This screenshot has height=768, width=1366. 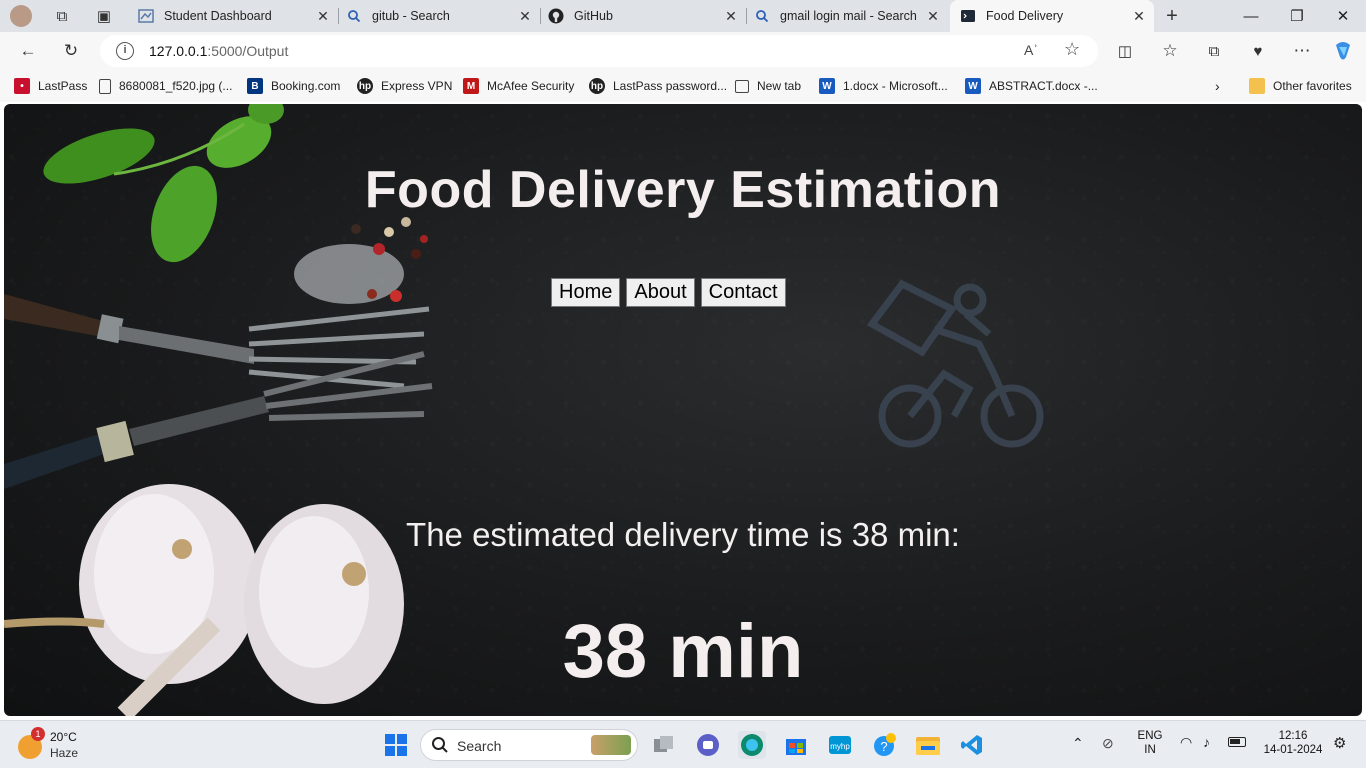 I want to click on windows-start-icon, so click(x=396, y=745).